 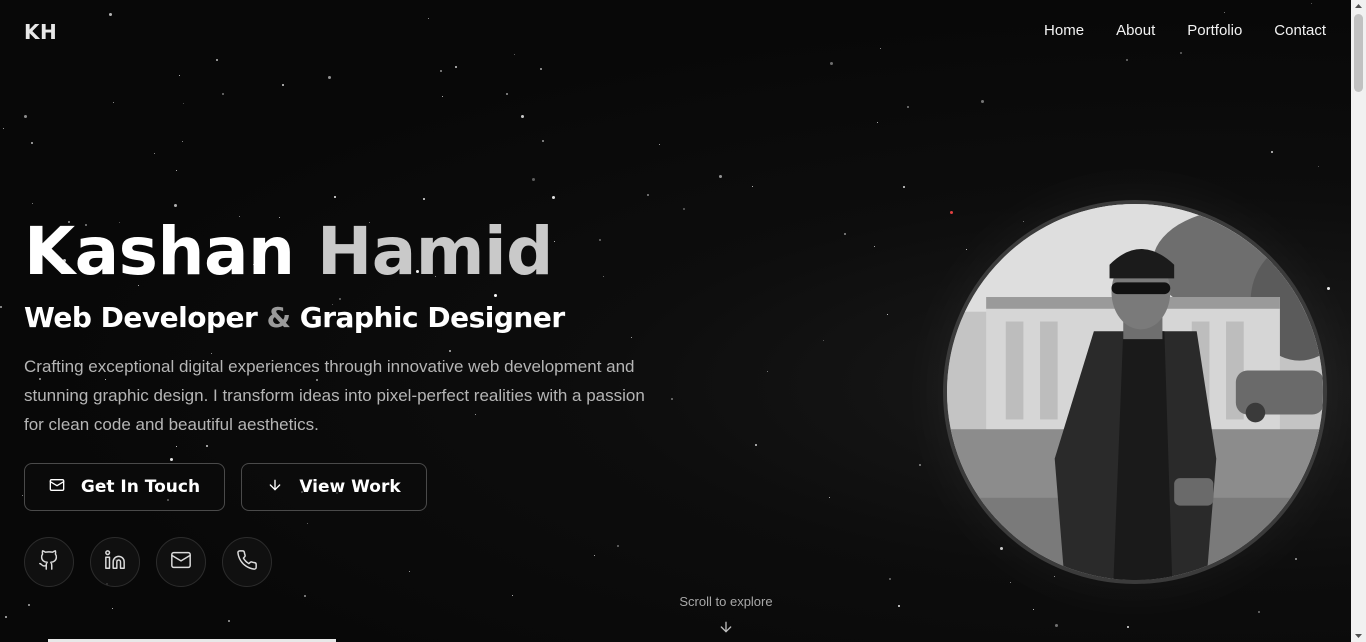 What do you see at coordinates (951, 212) in the screenshot?
I see `red-star` at bounding box center [951, 212].